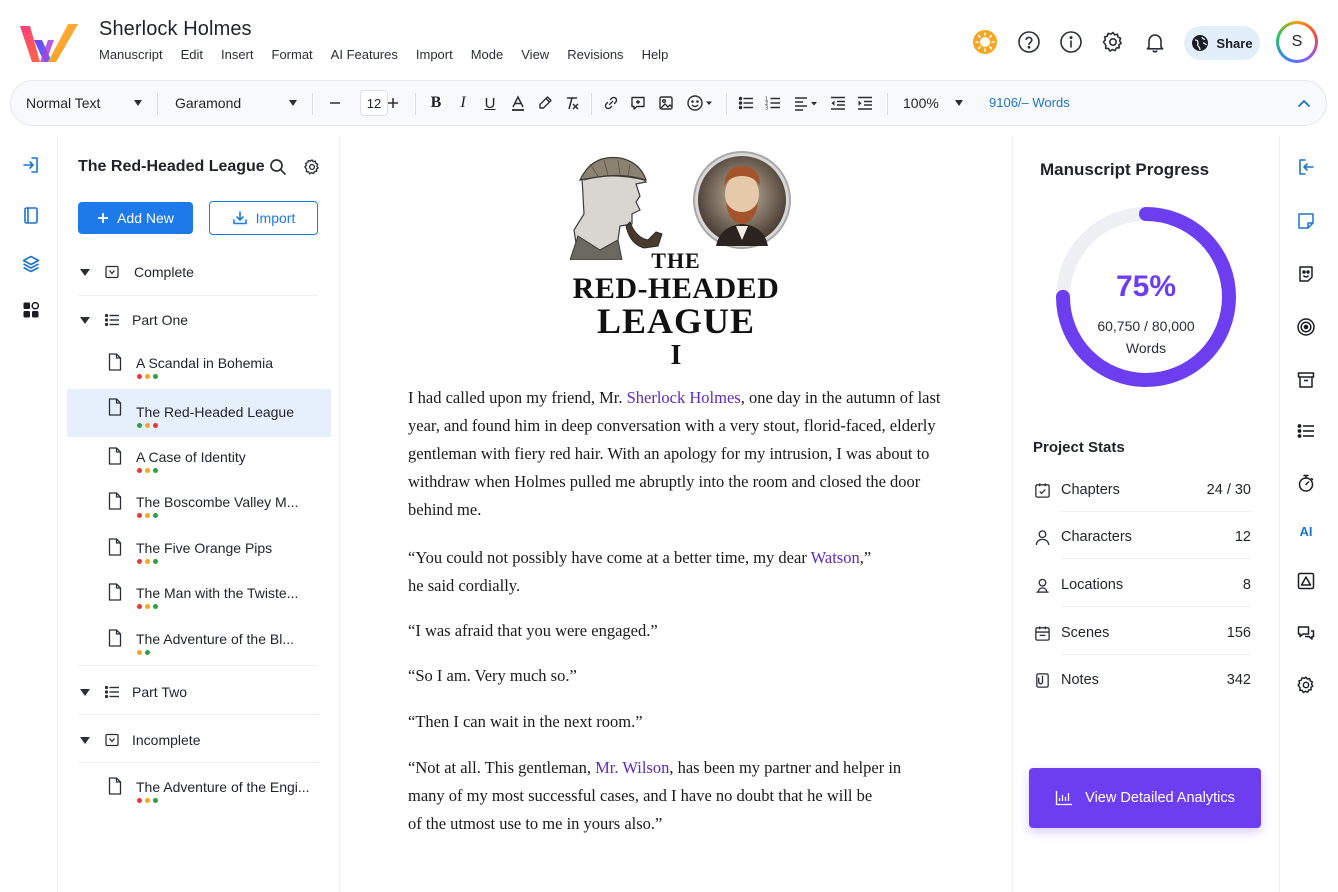  What do you see at coordinates (199, 462) in the screenshot?
I see `tree-item-case-of-identity: A Case of Identity` at bounding box center [199, 462].